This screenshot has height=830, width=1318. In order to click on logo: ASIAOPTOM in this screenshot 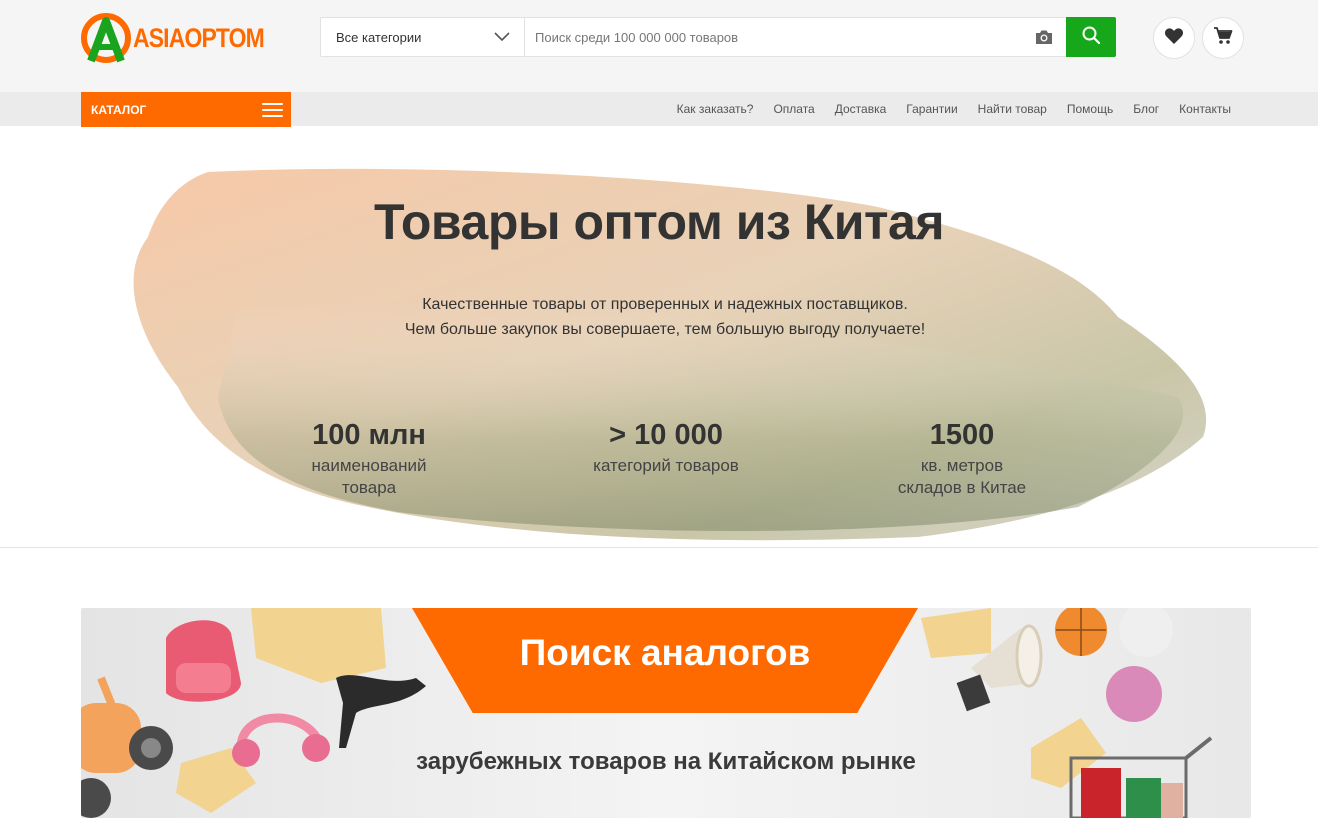, I will do `click(184, 38)`.